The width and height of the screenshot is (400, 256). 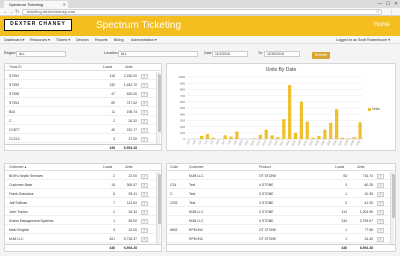 I want to click on trucks-scroll-thumb, so click(x=159, y=103).